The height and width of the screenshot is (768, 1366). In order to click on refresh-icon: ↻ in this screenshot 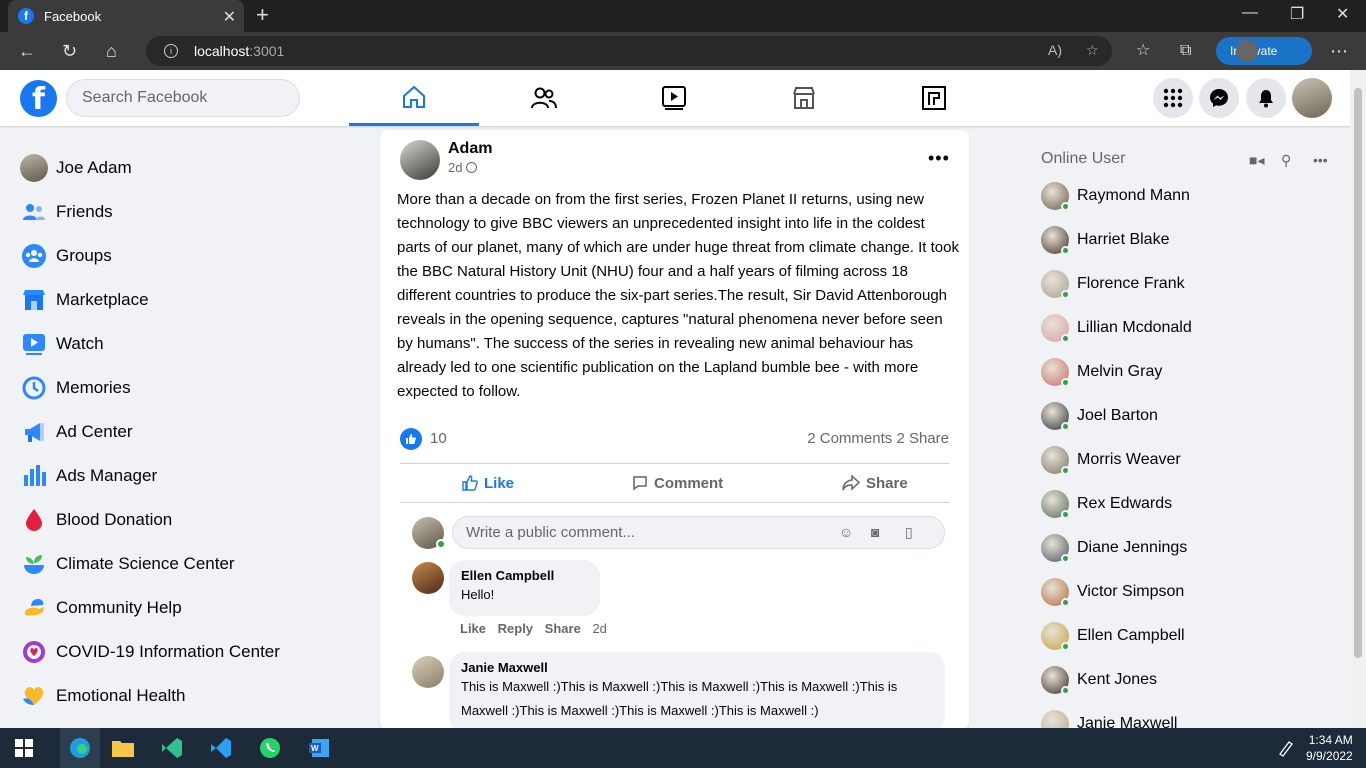, I will do `click(69, 51)`.